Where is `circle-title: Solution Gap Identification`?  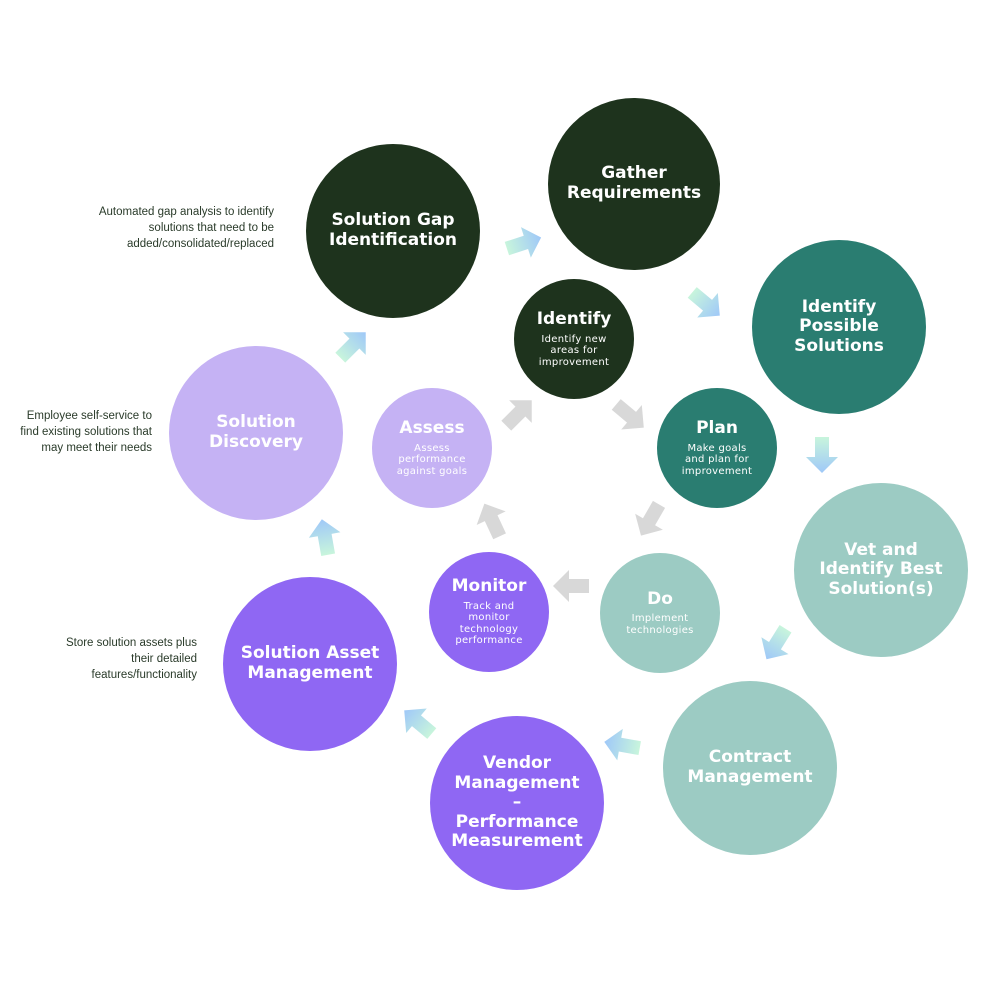
circle-title: Solution Gap Identification is located at coordinates (393, 230).